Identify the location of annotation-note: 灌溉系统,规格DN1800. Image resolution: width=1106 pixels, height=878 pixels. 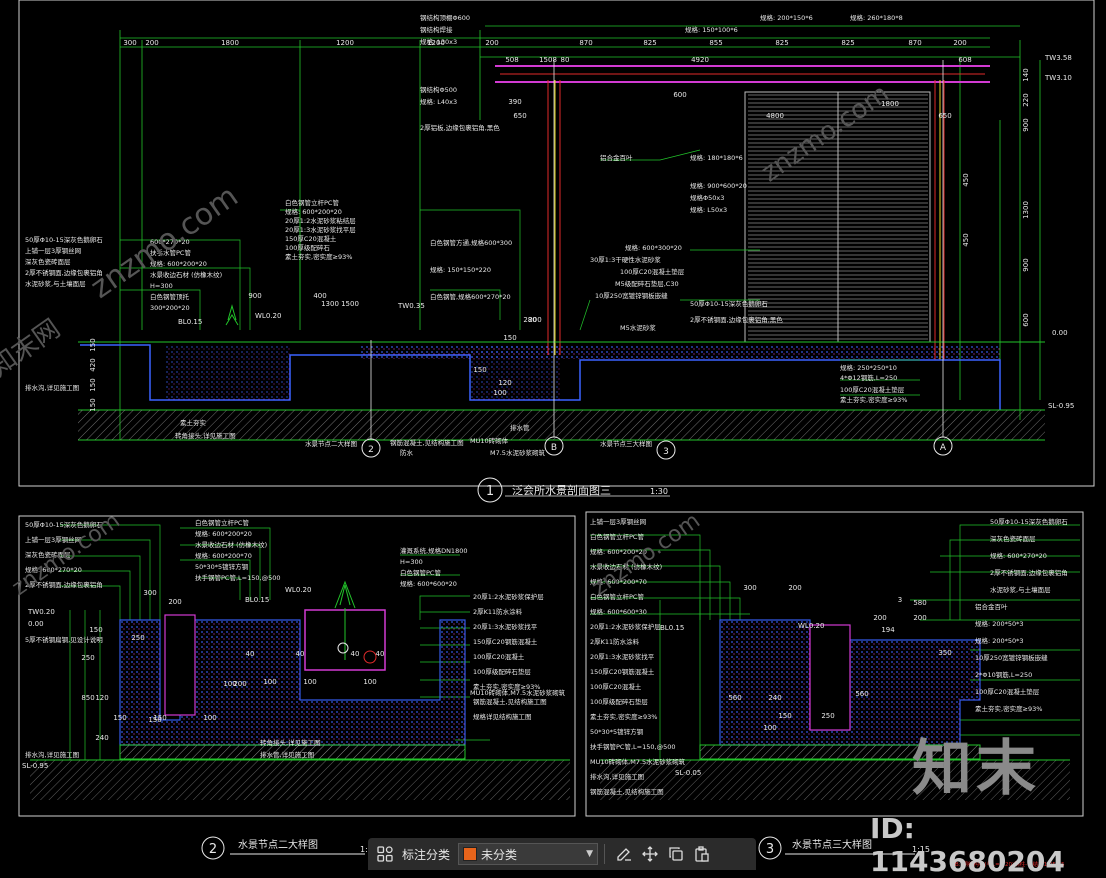
(433, 550).